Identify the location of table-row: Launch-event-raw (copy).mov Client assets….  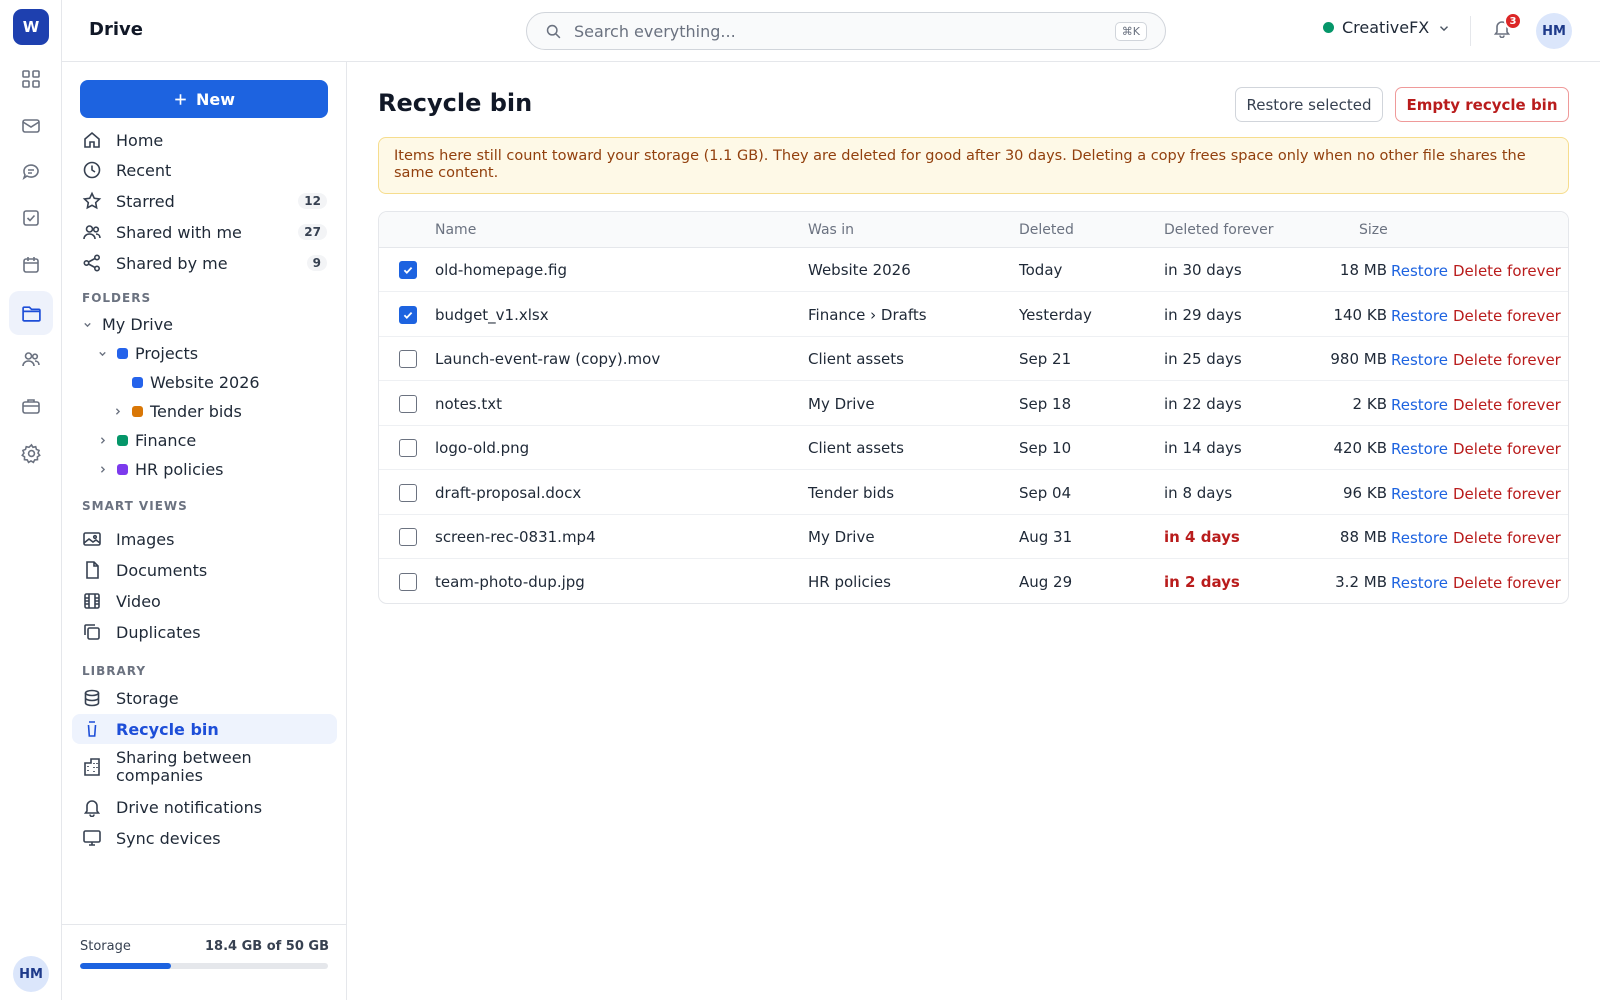
(973, 359).